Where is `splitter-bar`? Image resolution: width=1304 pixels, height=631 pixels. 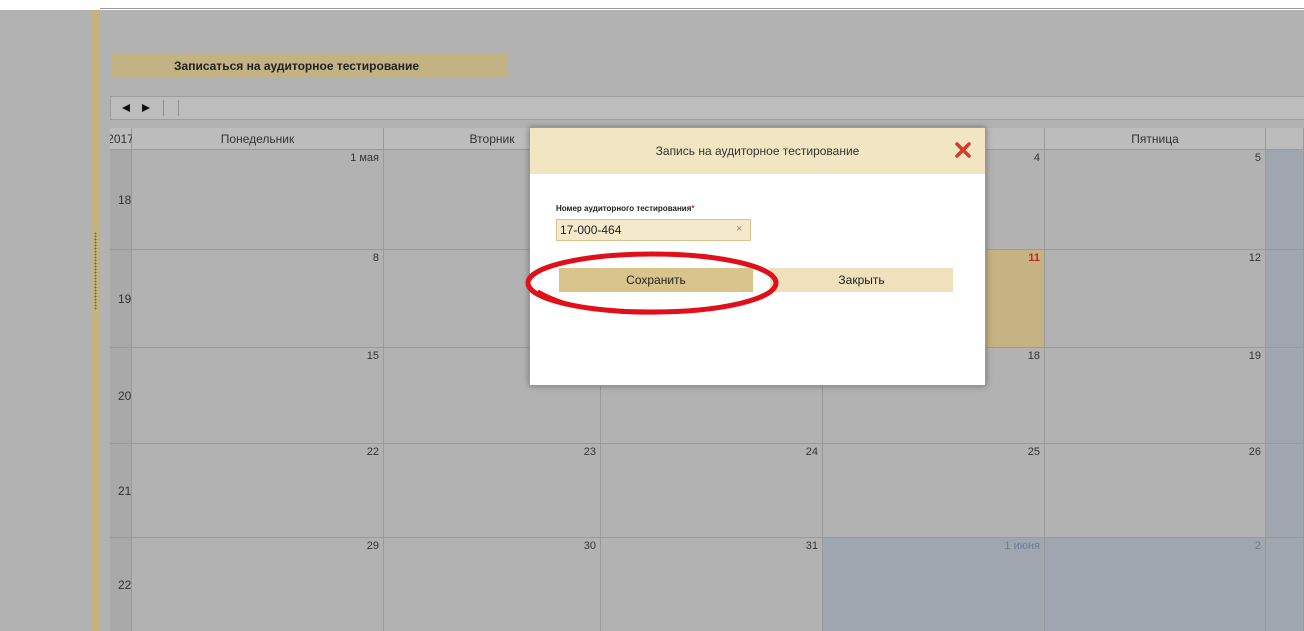 splitter-bar is located at coordinates (95, 320).